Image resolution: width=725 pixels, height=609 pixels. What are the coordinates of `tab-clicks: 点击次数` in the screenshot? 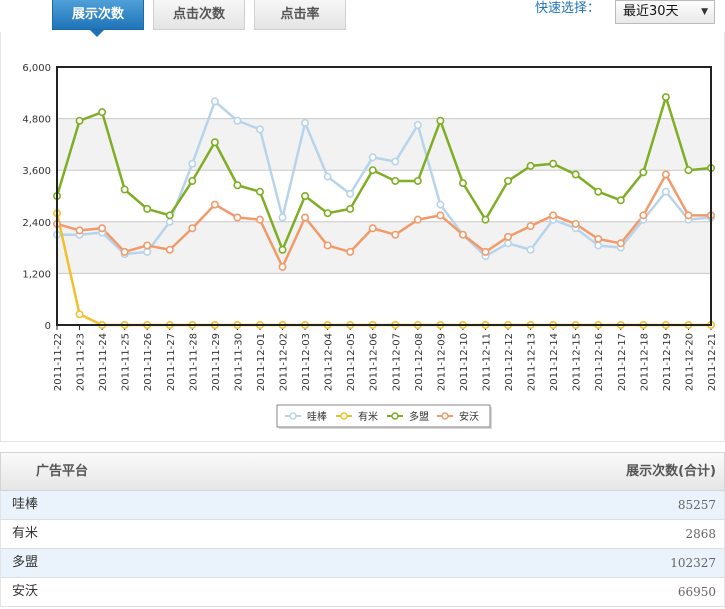 It's located at (199, 15).